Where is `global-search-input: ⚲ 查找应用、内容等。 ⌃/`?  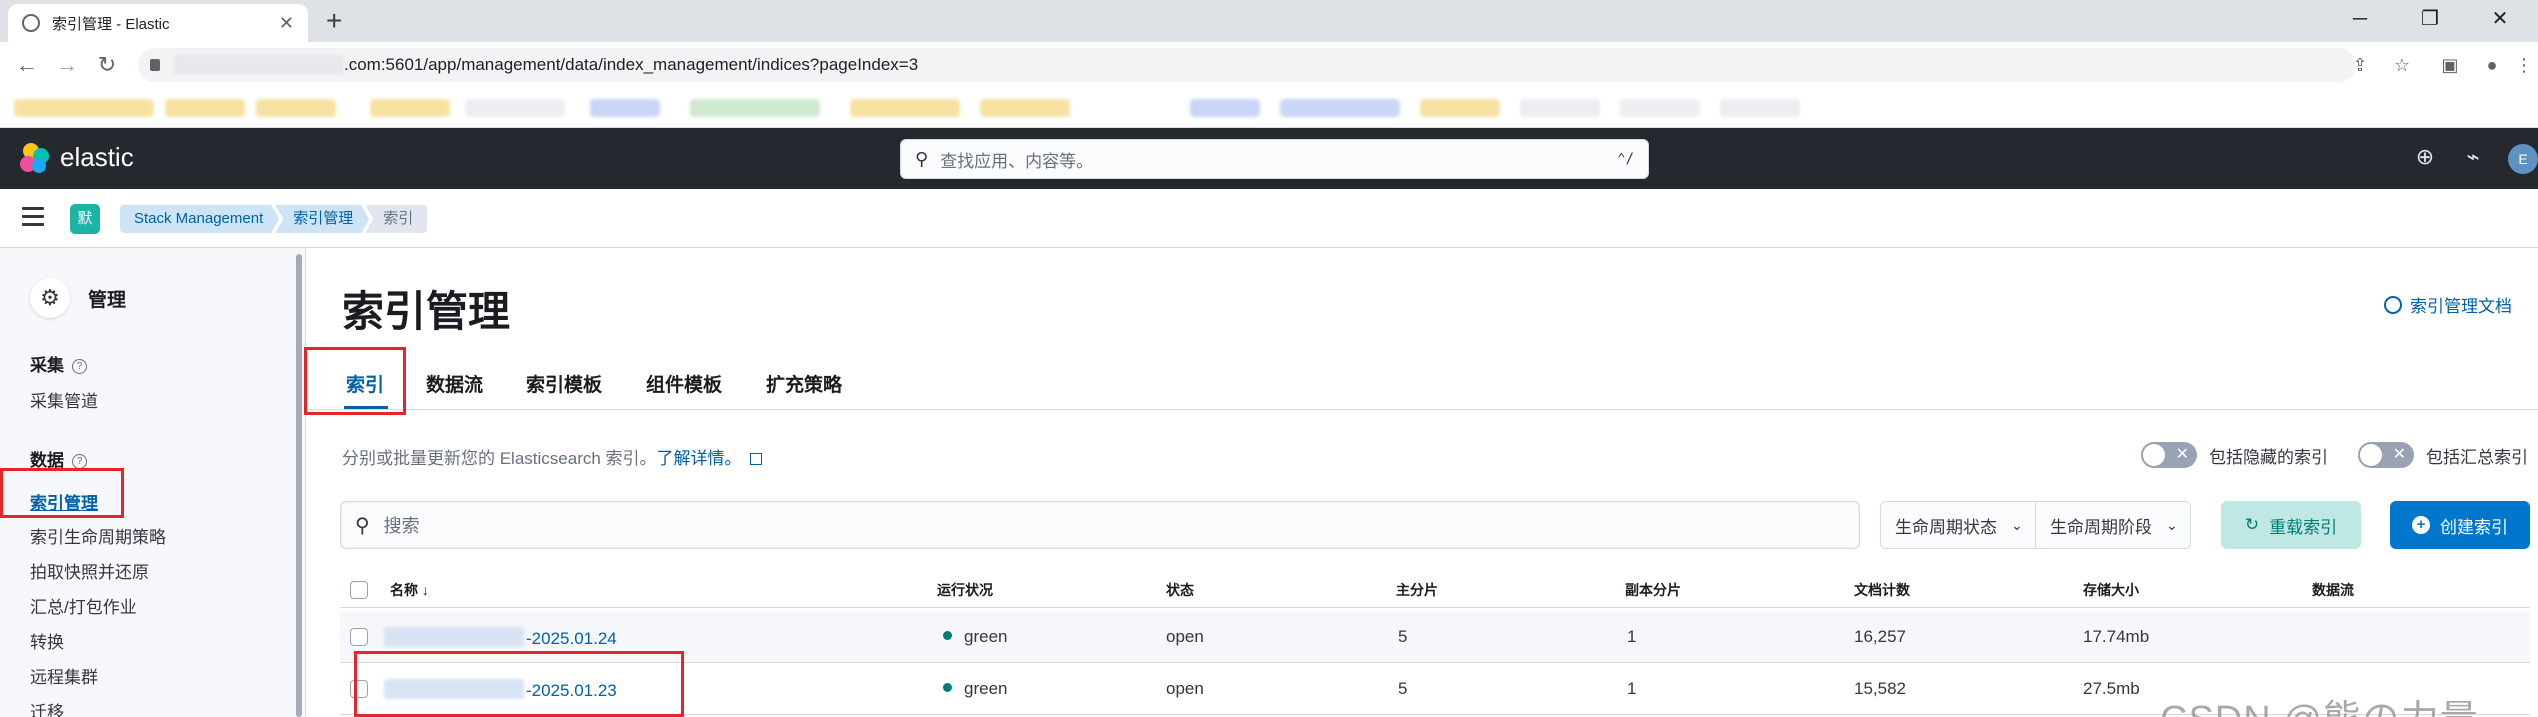
global-search-input: ⚲ 查找应用、内容等。 ⌃/ is located at coordinates (1274, 159).